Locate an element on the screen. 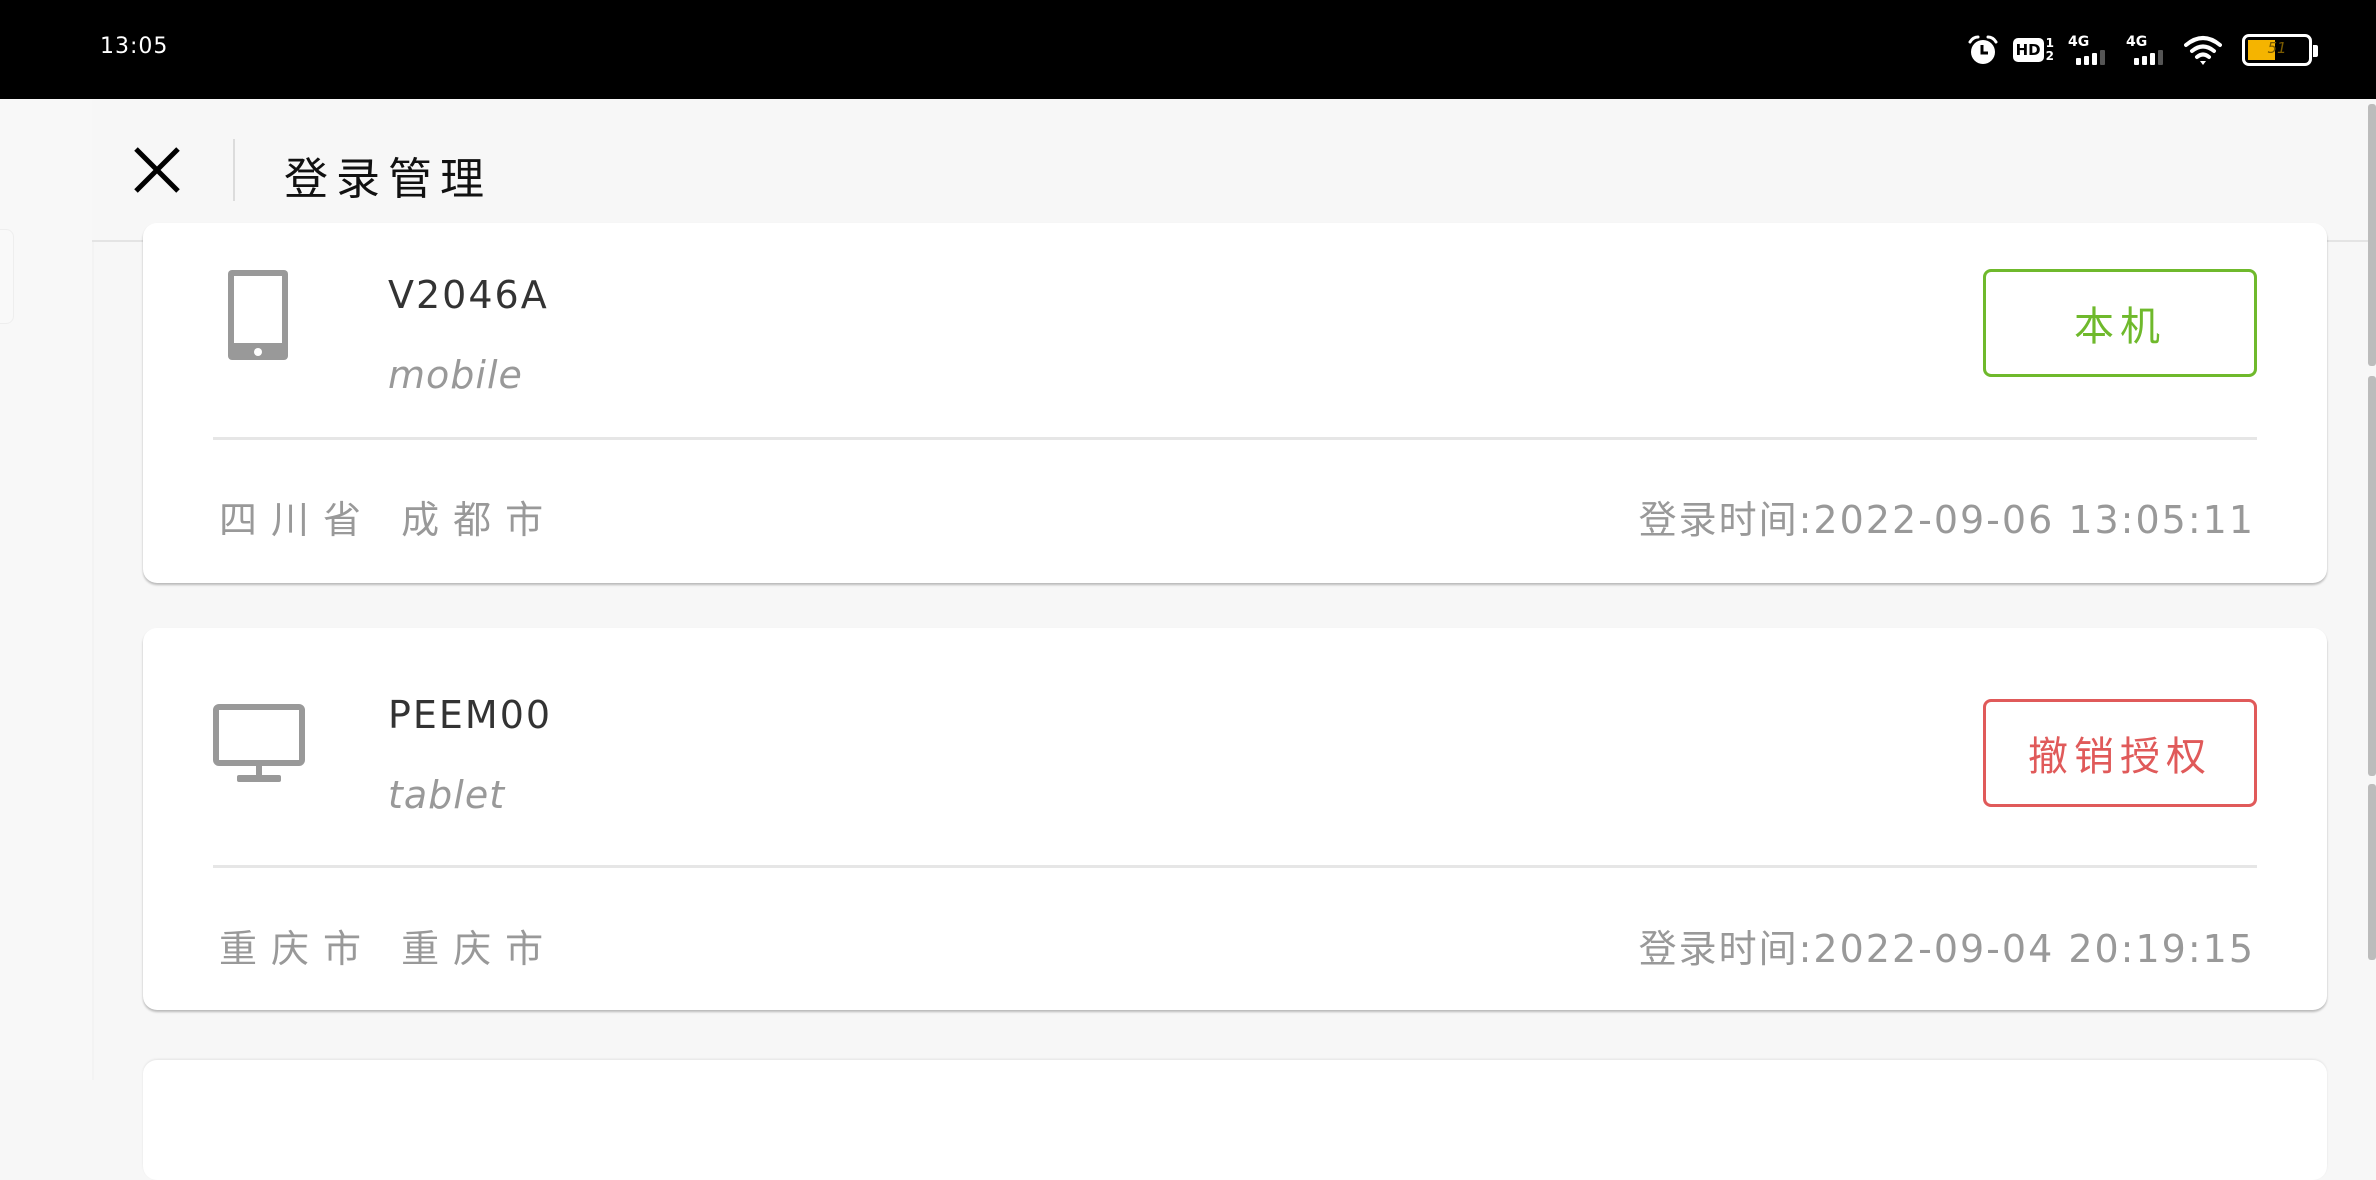 The image size is (2376, 1180). header: 登录管理 is located at coordinates (1234, 170).